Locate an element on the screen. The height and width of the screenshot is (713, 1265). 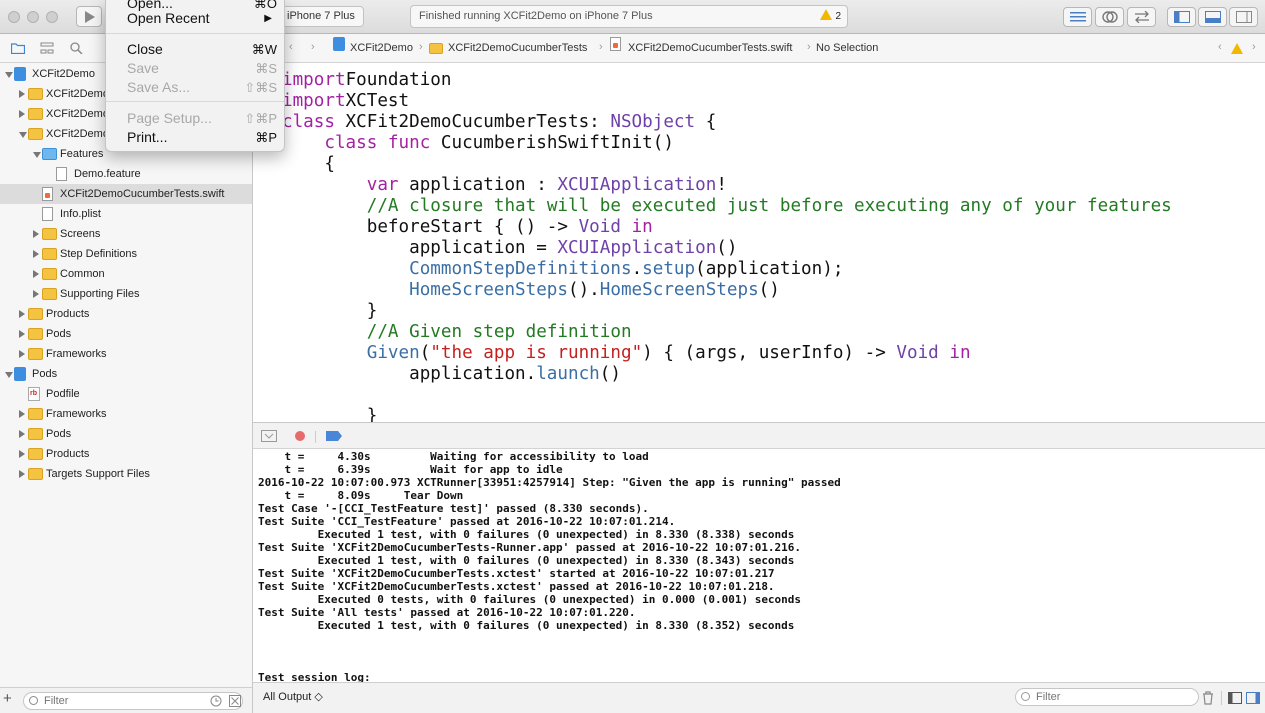
code-token: Given is located at coordinates (393, 353).